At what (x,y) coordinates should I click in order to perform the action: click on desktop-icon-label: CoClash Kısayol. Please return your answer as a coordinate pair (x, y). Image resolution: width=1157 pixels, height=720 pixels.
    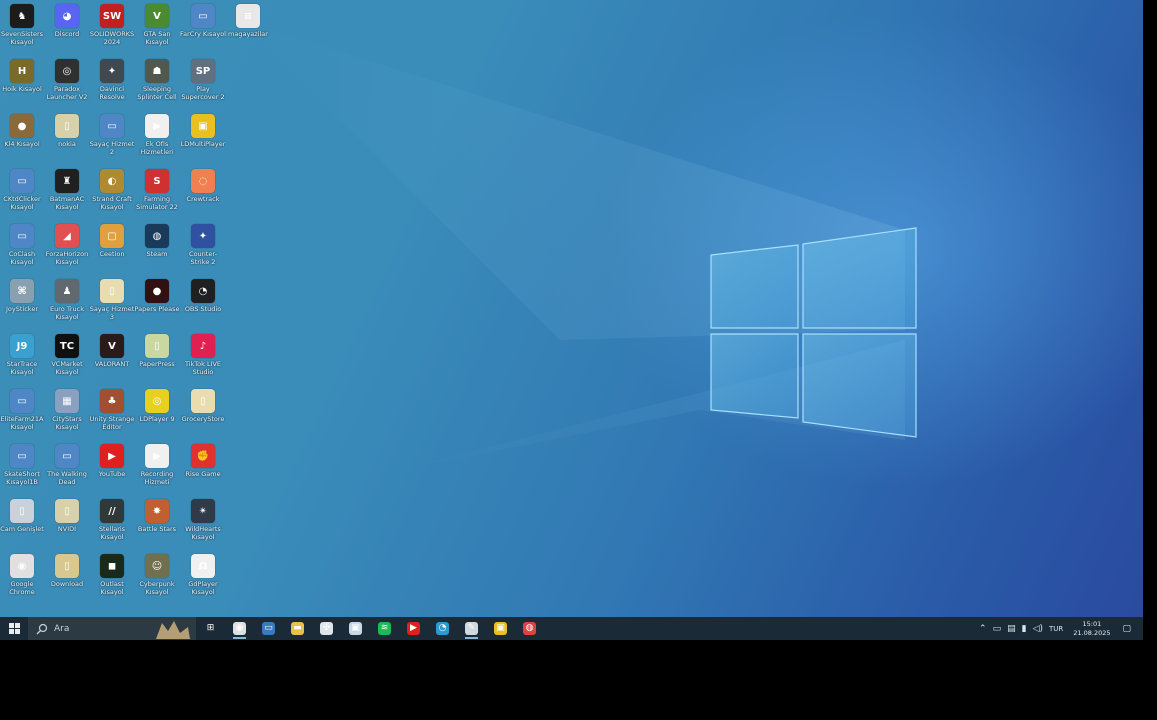
    Looking at the image, I should click on (22, 258).